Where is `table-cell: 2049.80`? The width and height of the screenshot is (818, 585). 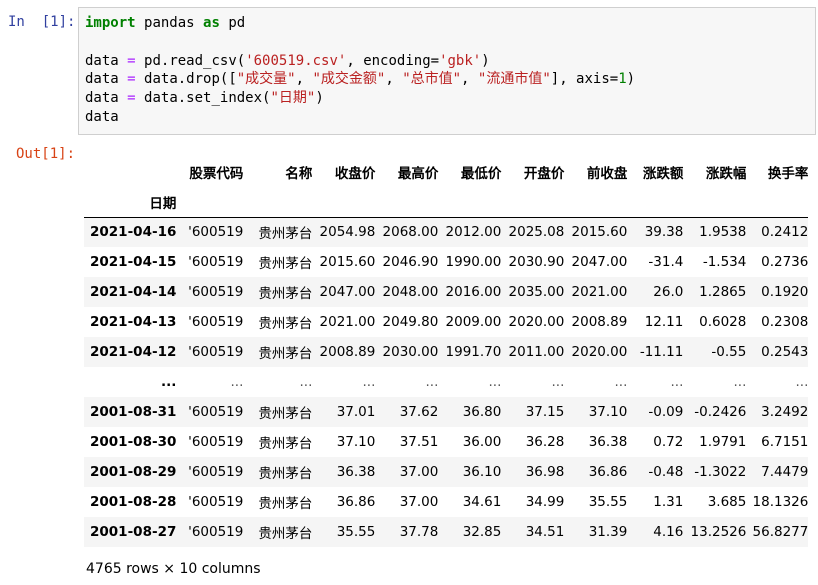
table-cell: 2049.80 is located at coordinates (410, 322).